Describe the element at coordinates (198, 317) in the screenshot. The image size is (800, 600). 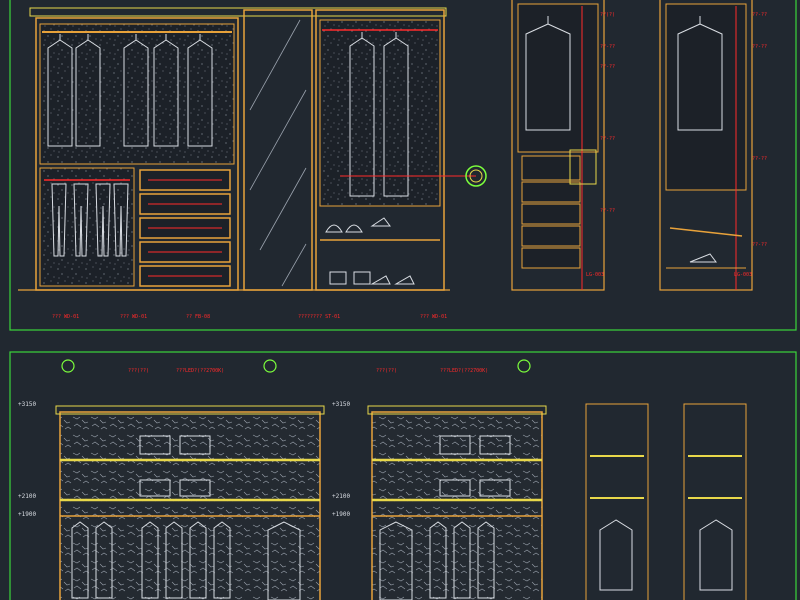
I see `tag-label: ?? FB-08` at that location.